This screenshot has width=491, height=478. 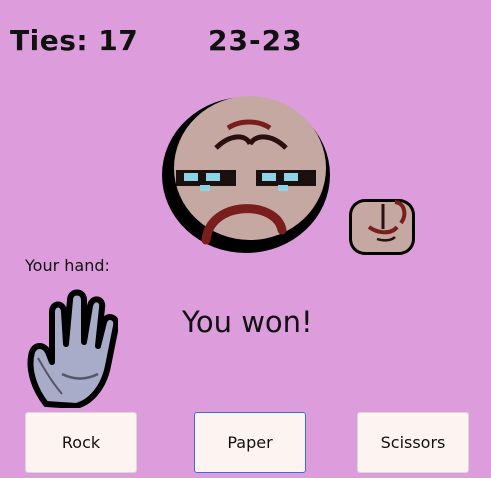 I want to click on round-result: You won!, so click(x=247, y=322).